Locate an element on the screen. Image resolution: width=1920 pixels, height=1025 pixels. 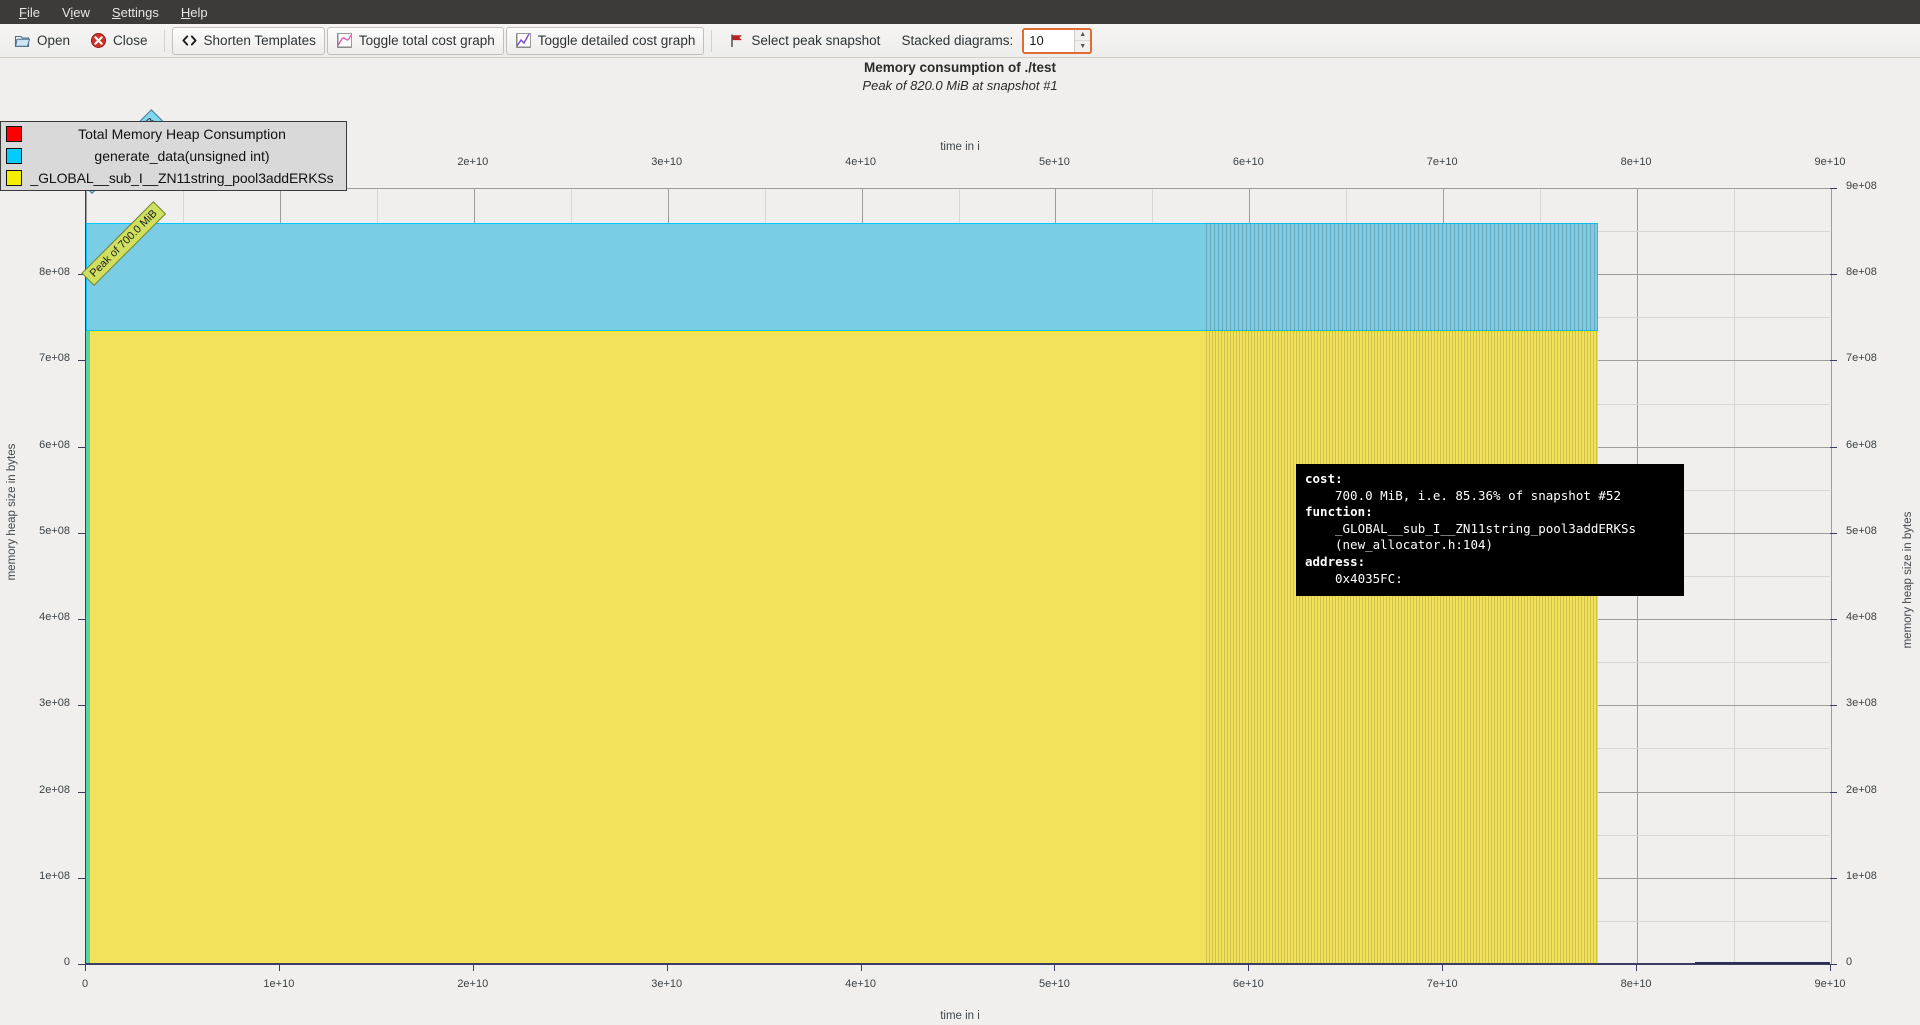
zero-baseline-extension is located at coordinates (1762, 963).